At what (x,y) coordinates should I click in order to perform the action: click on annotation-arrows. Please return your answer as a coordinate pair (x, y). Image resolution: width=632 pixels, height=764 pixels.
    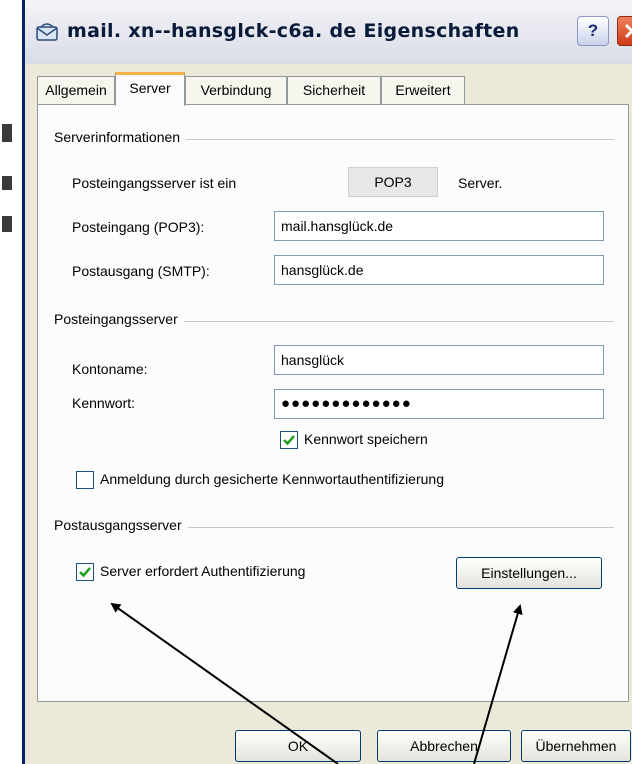
    Looking at the image, I should click on (316, 683).